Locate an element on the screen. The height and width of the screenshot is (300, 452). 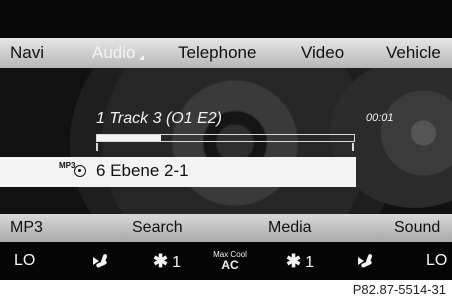
nav-item-audio: Audio is located at coordinates (119, 53).